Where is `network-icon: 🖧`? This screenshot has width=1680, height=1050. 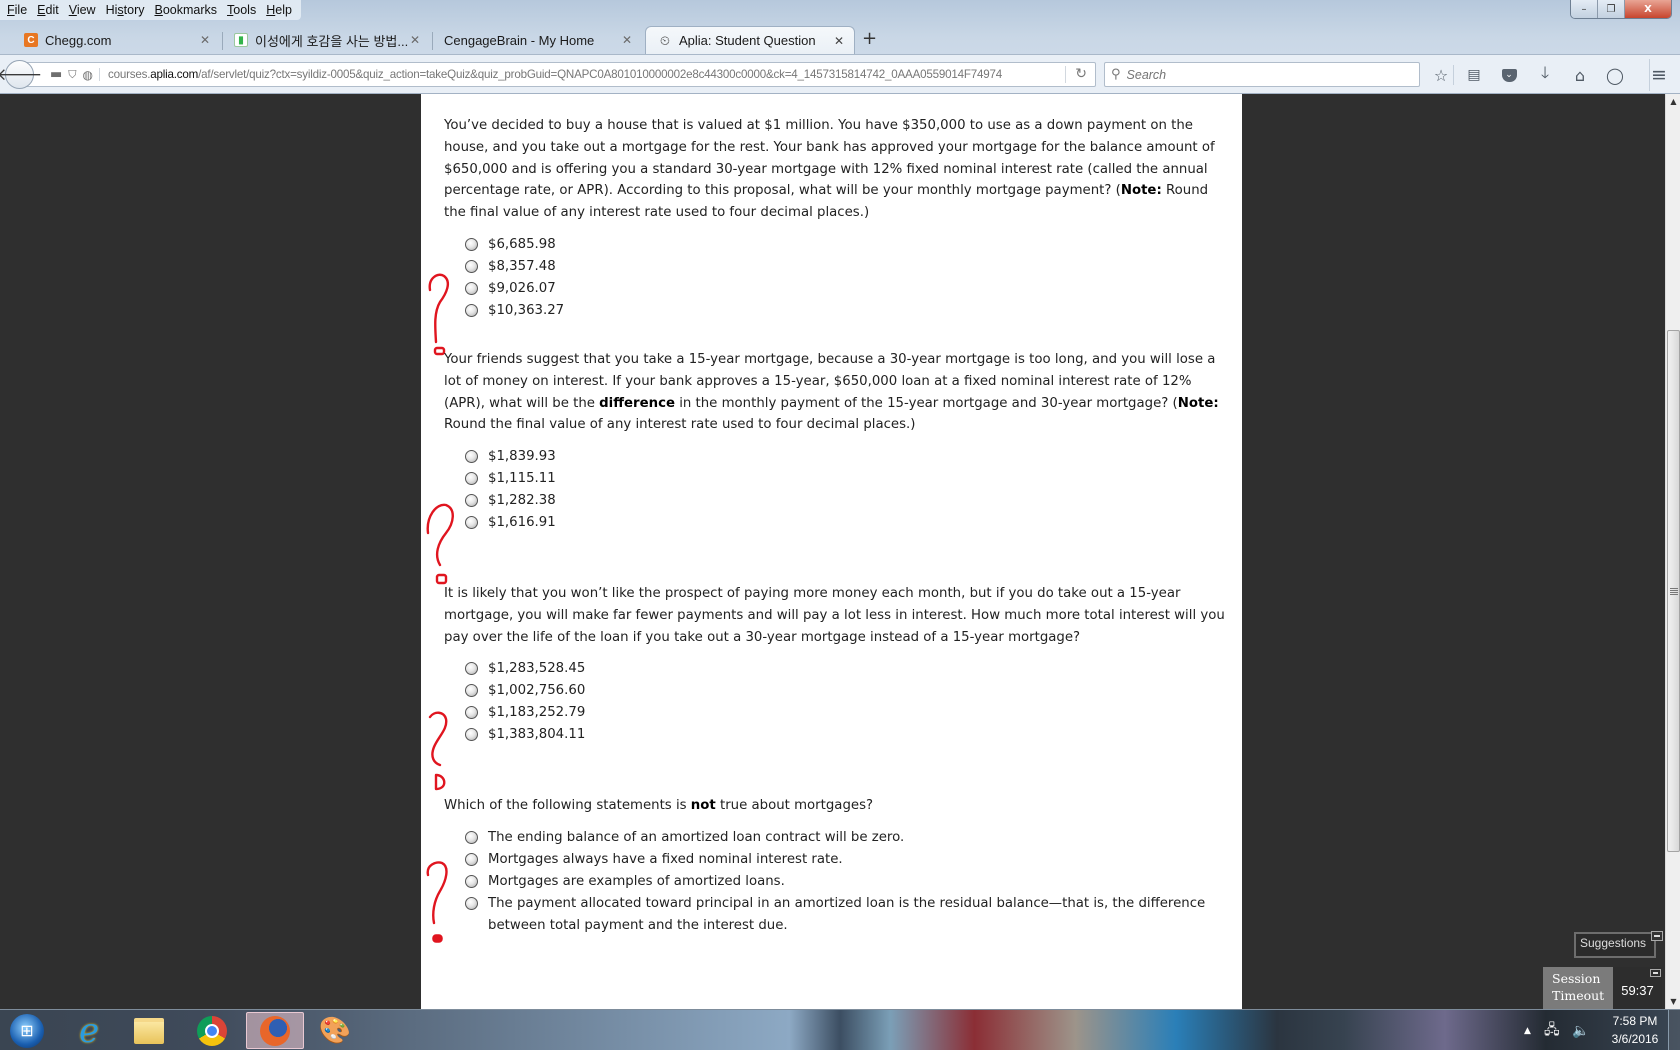
network-icon: 🖧 is located at coordinates (1552, 1030).